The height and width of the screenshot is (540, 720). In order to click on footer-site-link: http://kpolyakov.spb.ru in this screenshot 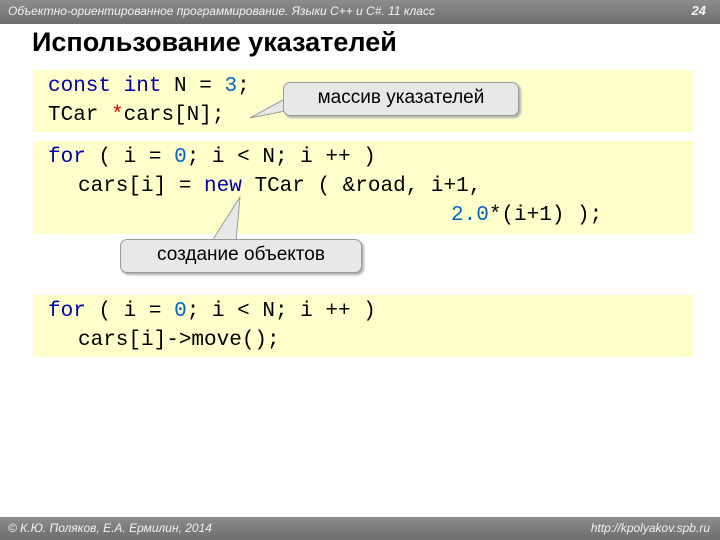, I will do `click(650, 528)`.